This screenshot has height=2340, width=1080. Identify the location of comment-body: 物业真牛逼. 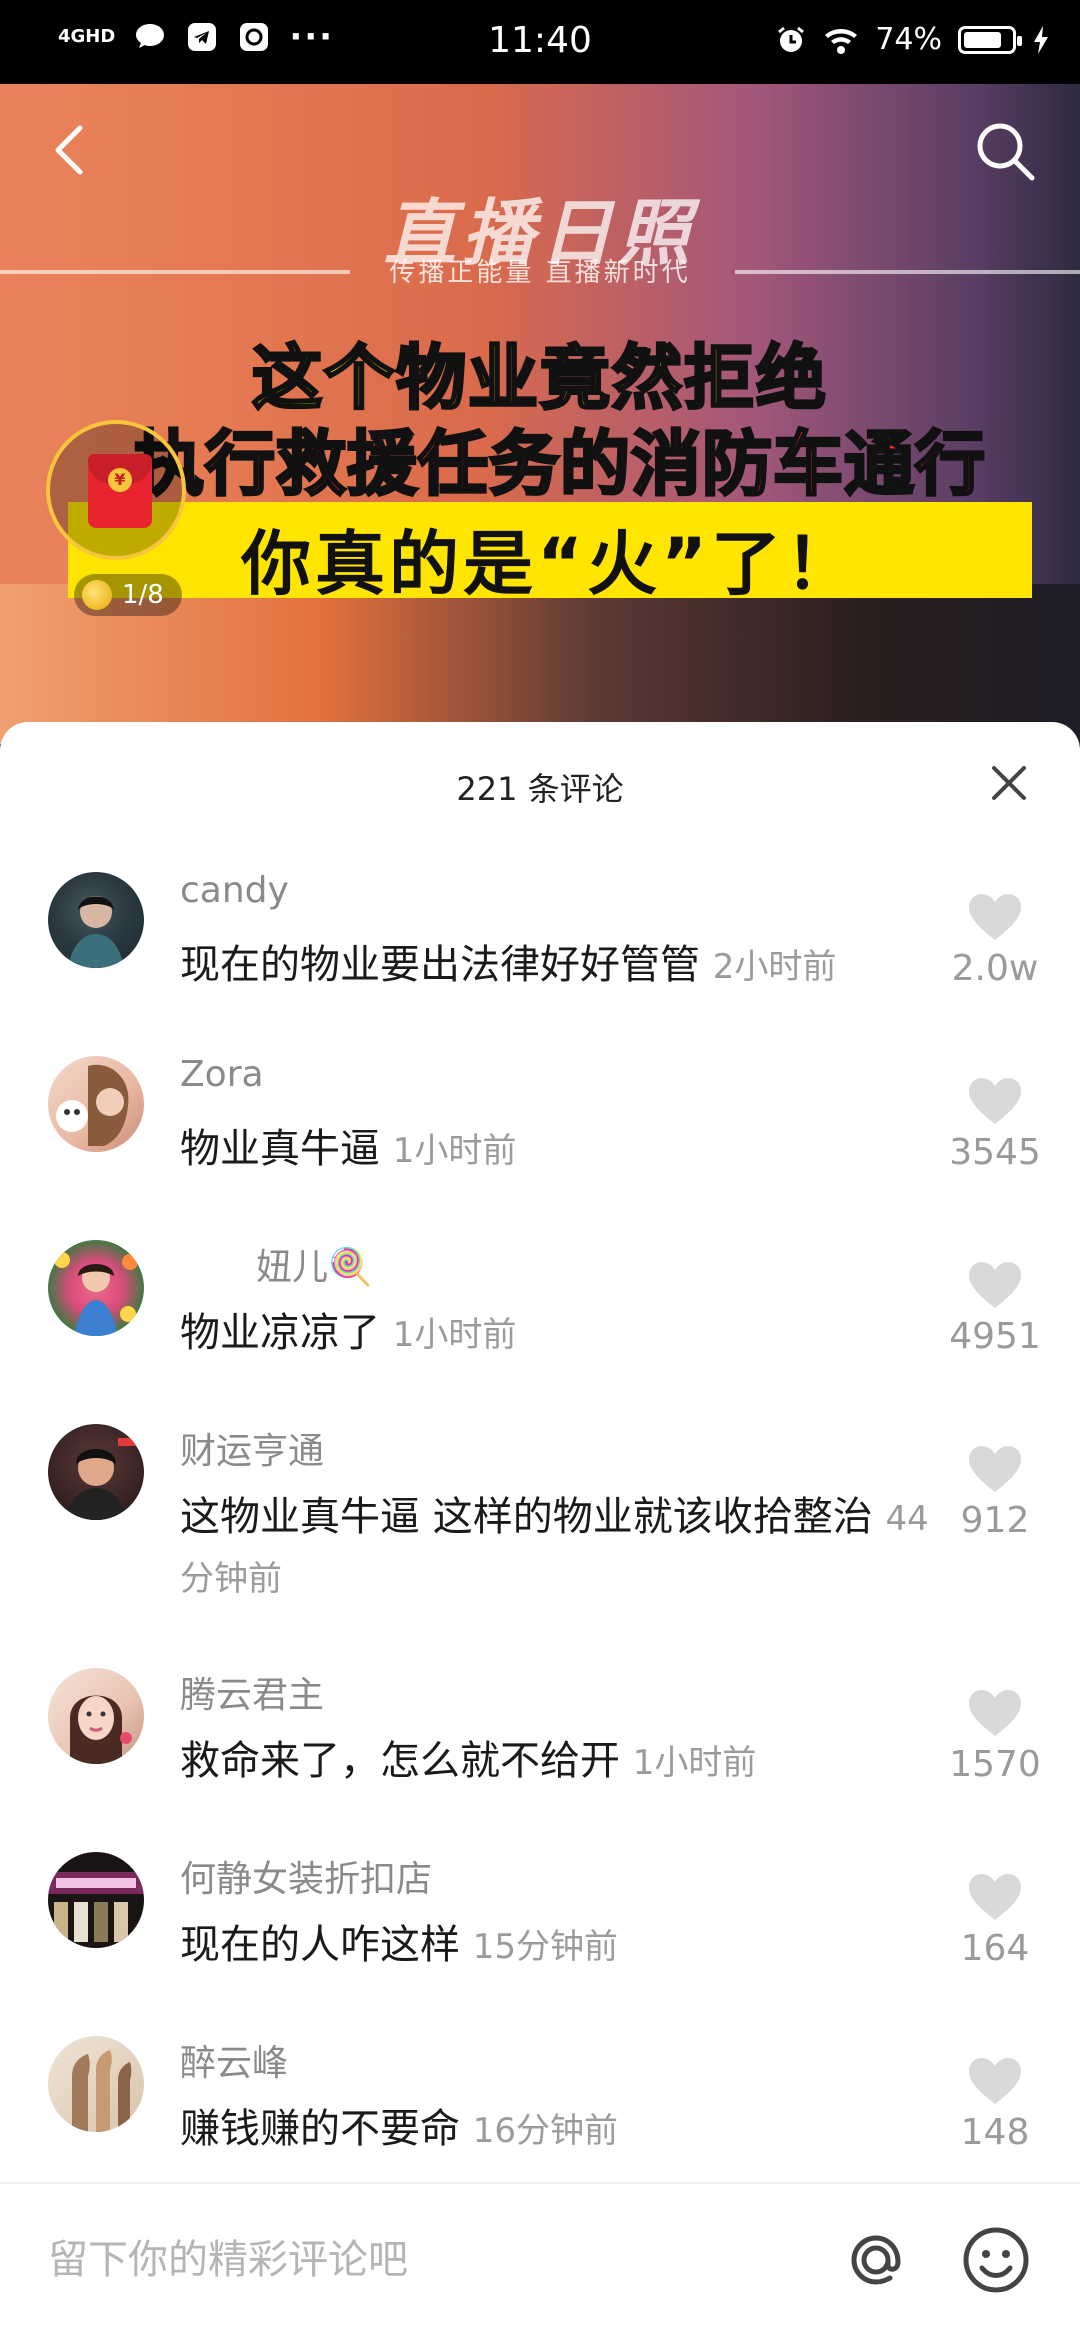
(280, 1149).